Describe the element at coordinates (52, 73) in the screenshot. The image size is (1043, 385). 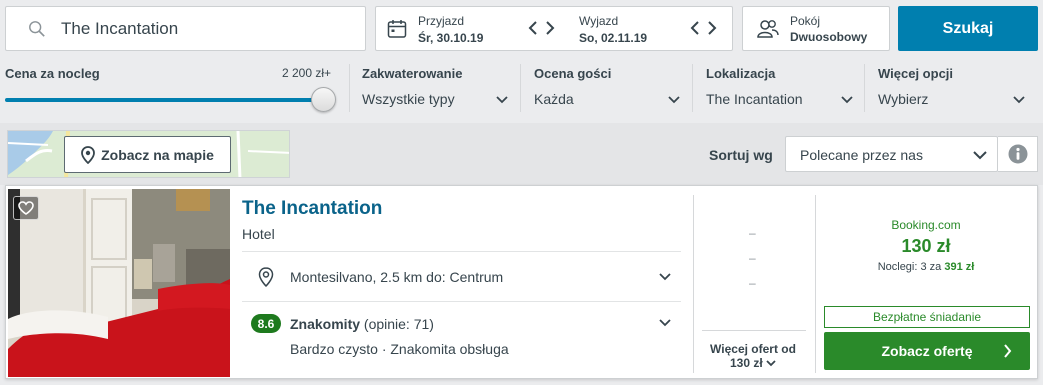
I see `price-filter-title: Cena za nocleg` at that location.